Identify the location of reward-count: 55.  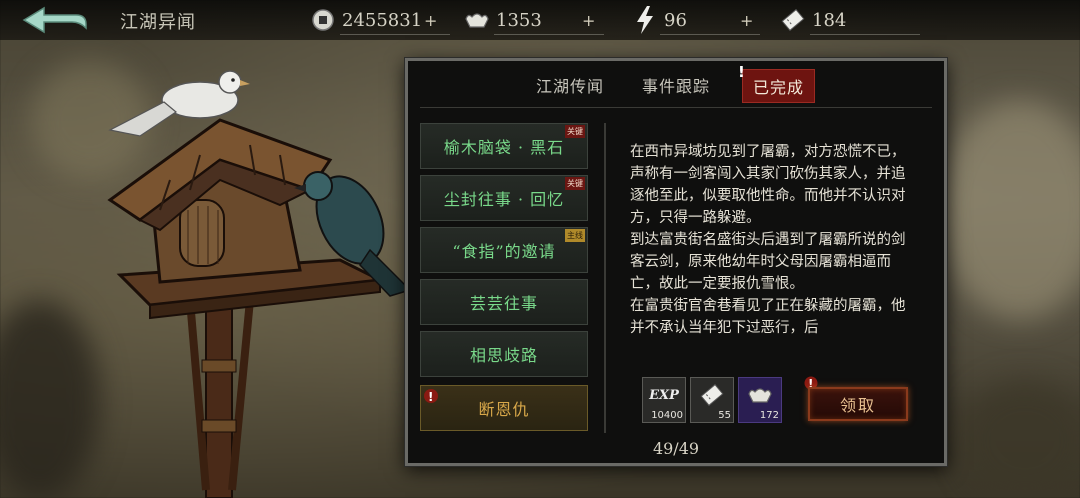
(724, 415).